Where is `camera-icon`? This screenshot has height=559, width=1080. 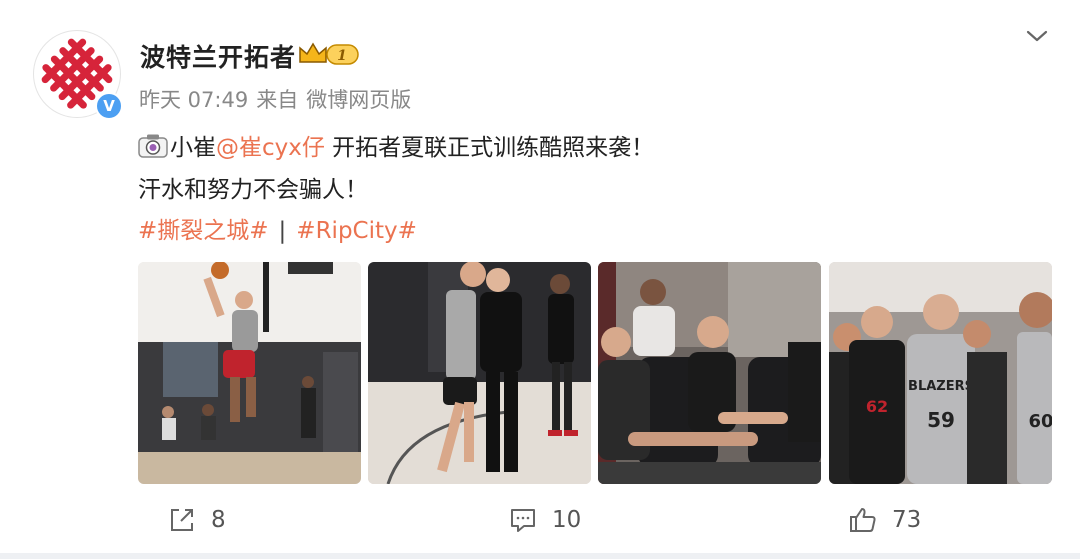
camera-icon is located at coordinates (153, 146).